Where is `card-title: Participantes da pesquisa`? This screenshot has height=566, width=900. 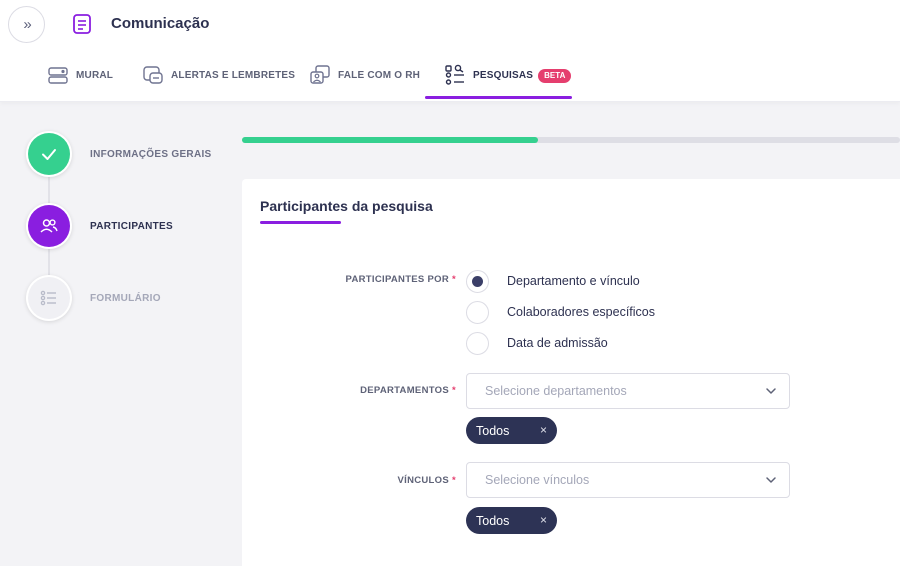
card-title: Participantes da pesquisa is located at coordinates (346, 206).